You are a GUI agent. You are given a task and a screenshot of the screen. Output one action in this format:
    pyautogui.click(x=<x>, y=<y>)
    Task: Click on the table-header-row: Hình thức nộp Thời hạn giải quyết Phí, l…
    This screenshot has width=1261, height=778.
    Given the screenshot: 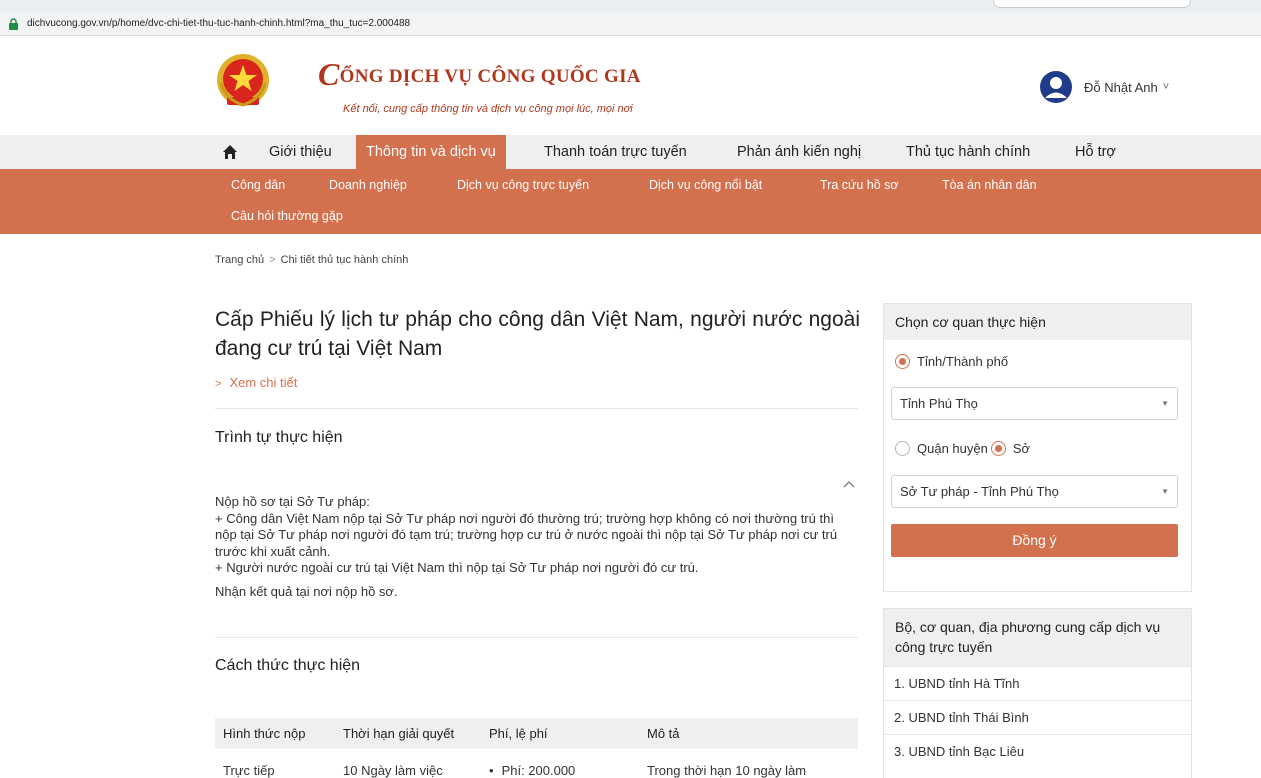 What is the action you would take?
    pyautogui.click(x=536, y=733)
    